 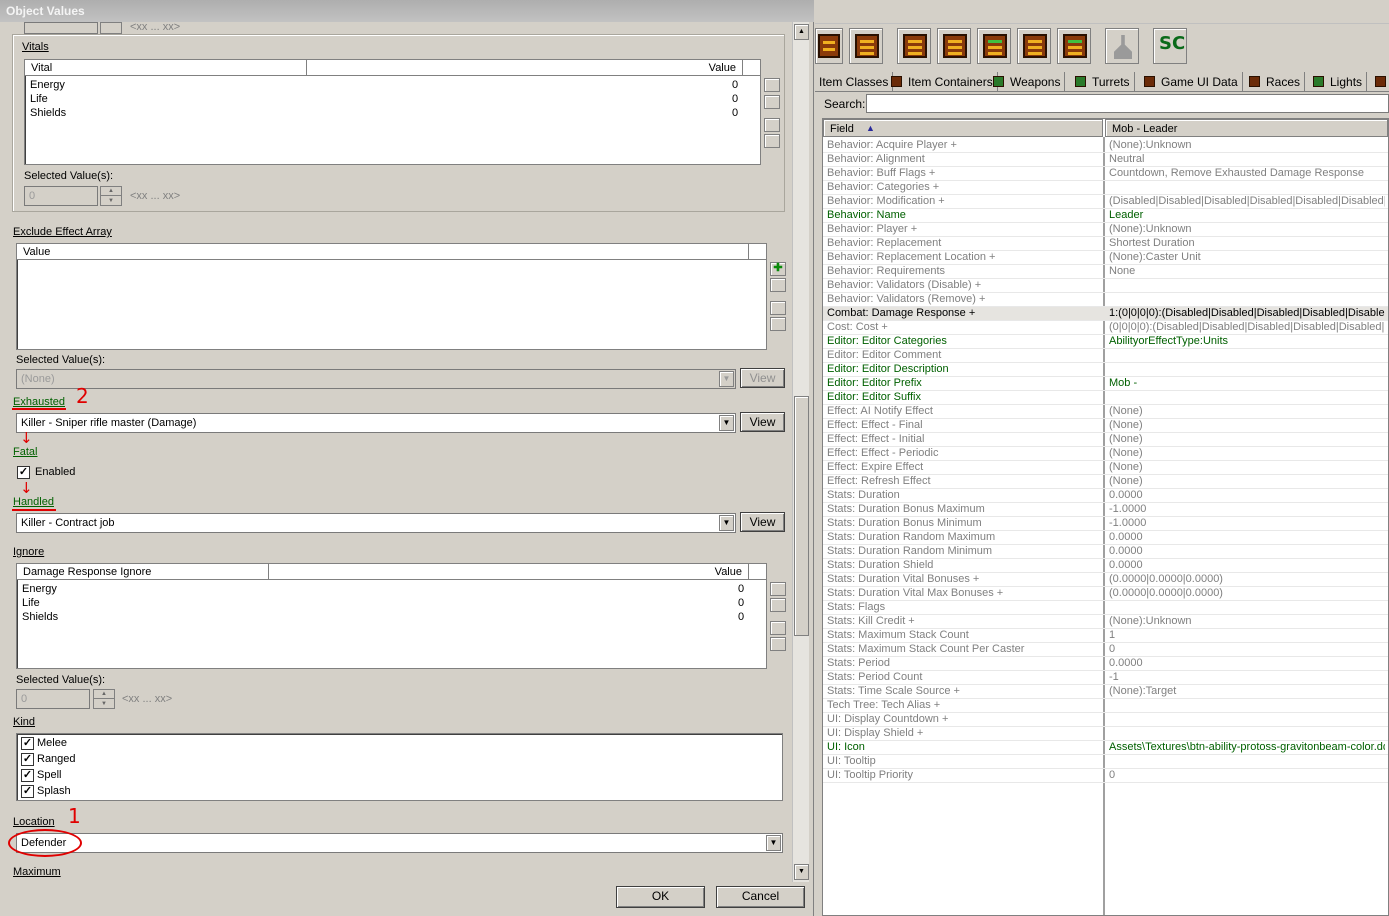 What do you see at coordinates (778, 308) in the screenshot?
I see `exclude-effect-move-up-icon` at bounding box center [778, 308].